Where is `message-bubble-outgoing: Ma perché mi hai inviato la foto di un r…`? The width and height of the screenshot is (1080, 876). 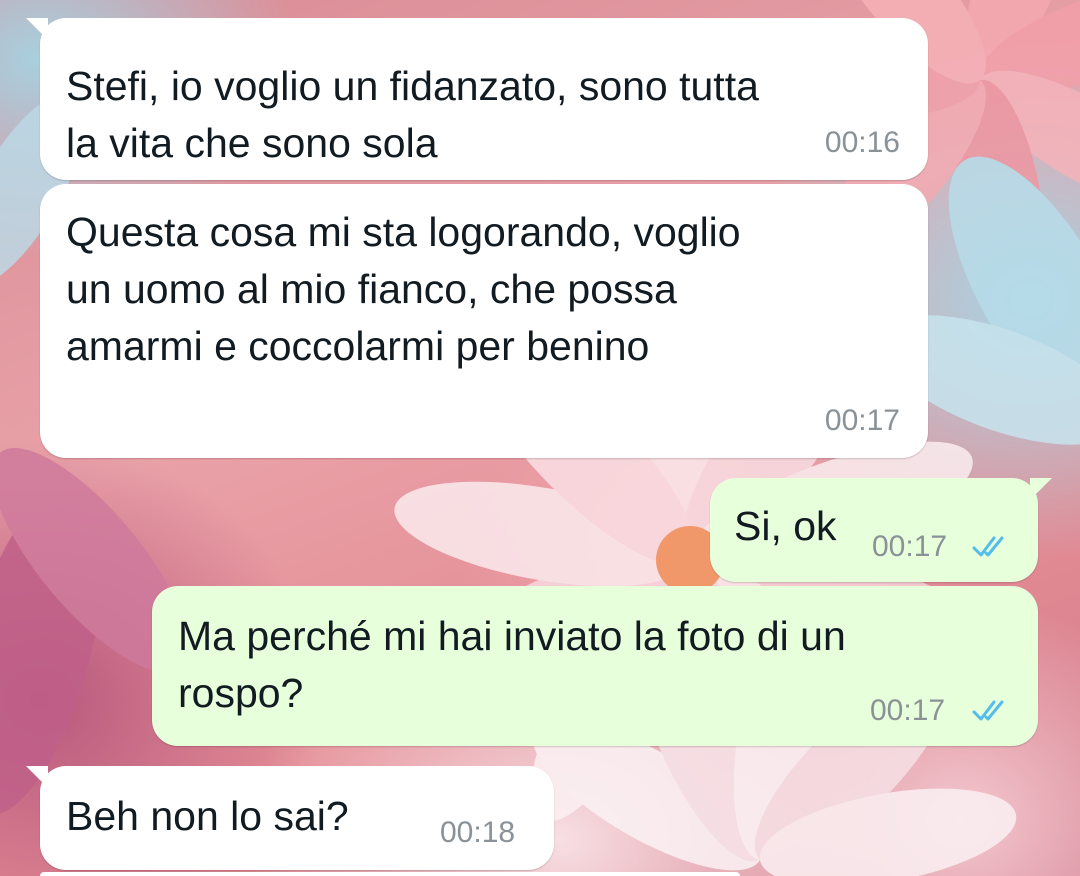 message-bubble-outgoing: Ma perché mi hai inviato la foto di un r… is located at coordinates (595, 666).